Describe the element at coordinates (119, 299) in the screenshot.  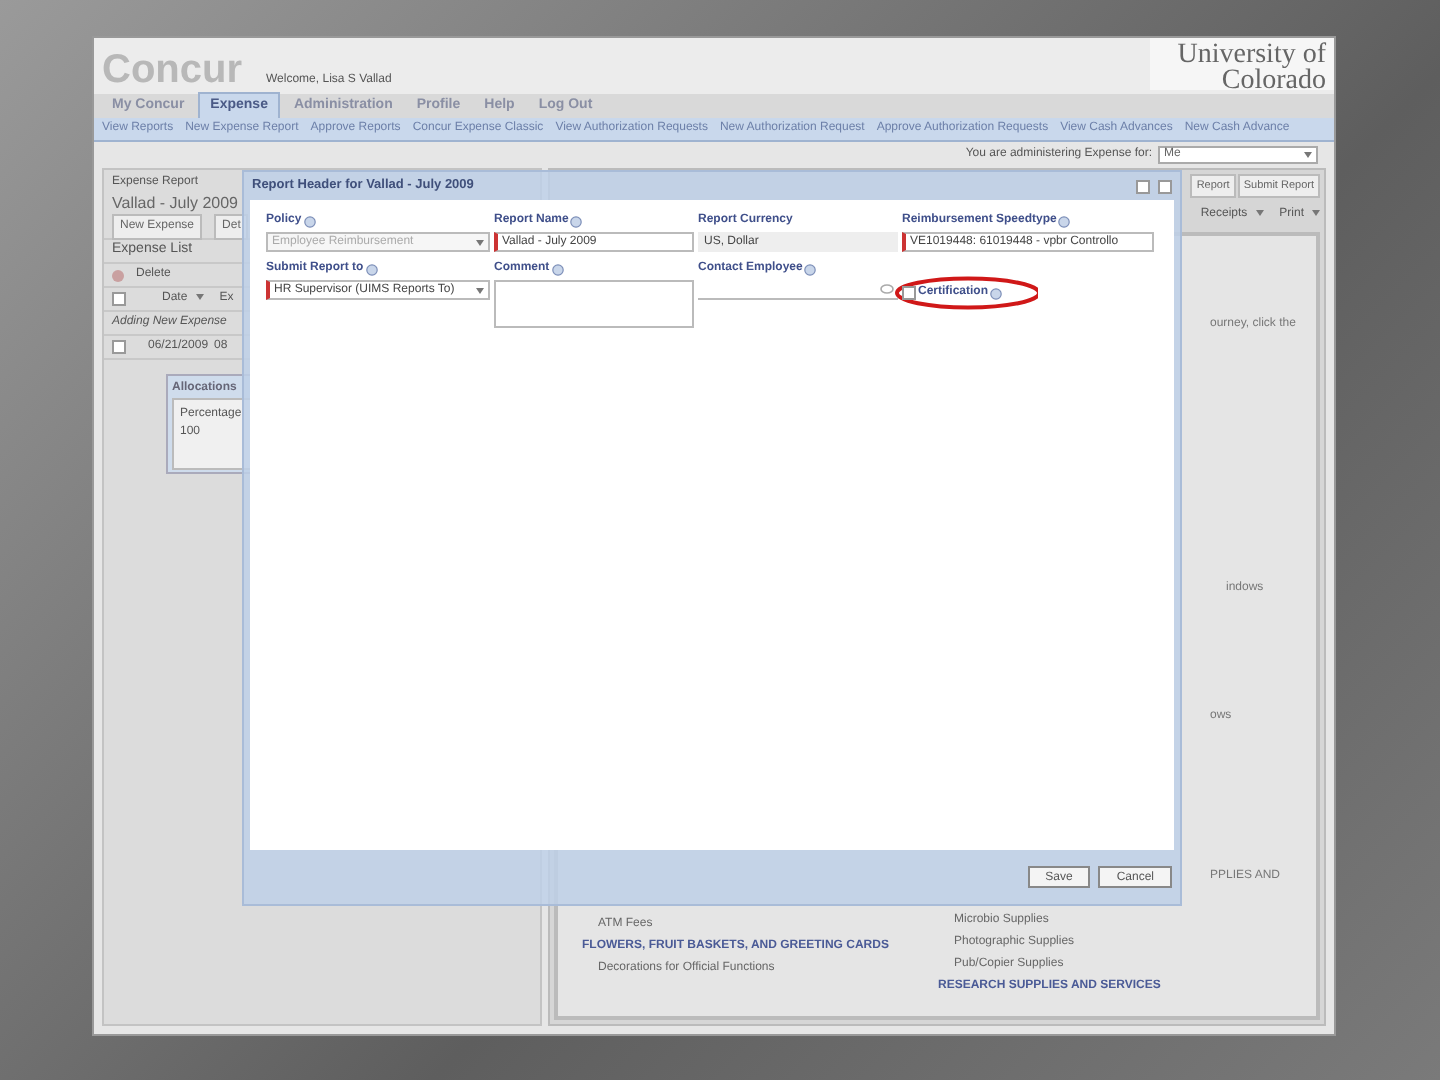
I see `select-all-checkbox` at that location.